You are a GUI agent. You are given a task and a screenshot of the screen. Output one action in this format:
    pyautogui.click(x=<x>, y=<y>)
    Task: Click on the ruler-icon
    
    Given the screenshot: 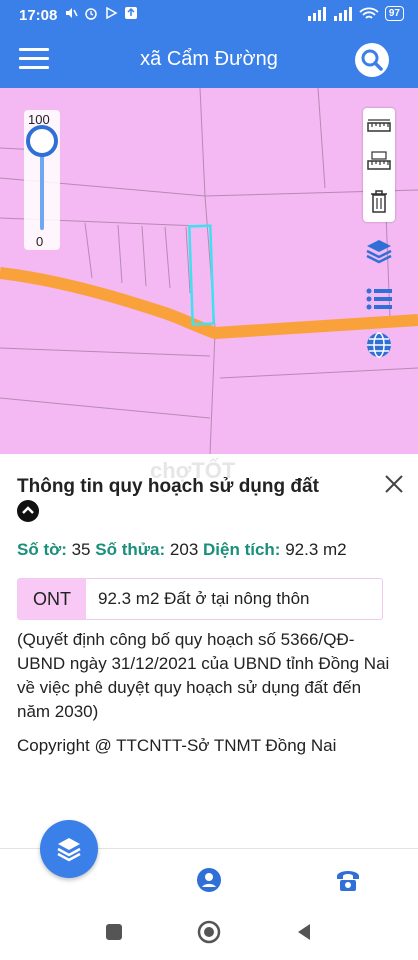 What is the action you would take?
    pyautogui.click(x=379, y=125)
    